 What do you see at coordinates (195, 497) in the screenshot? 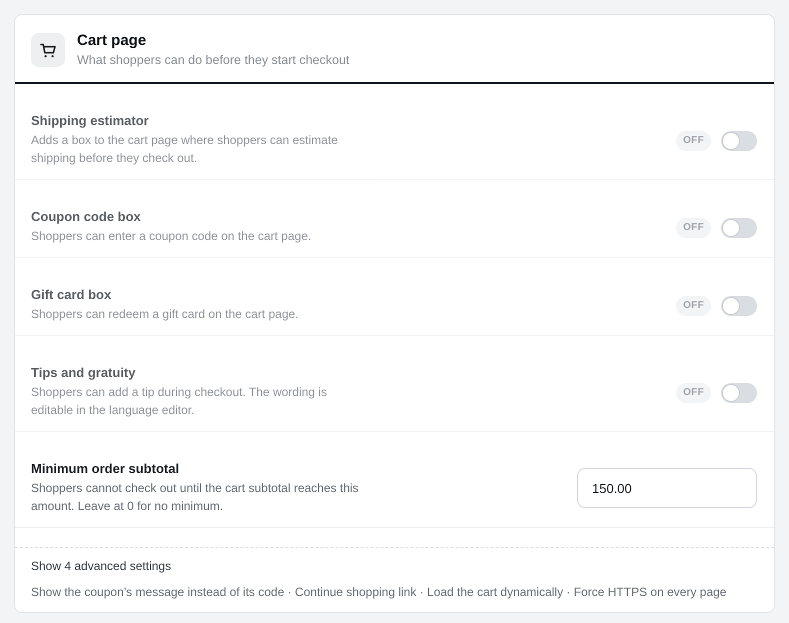
I see `setting-description: Shoppers cannot check out until the cart subtotal reaches this amount. Leave at 0 for no minimum.` at bounding box center [195, 497].